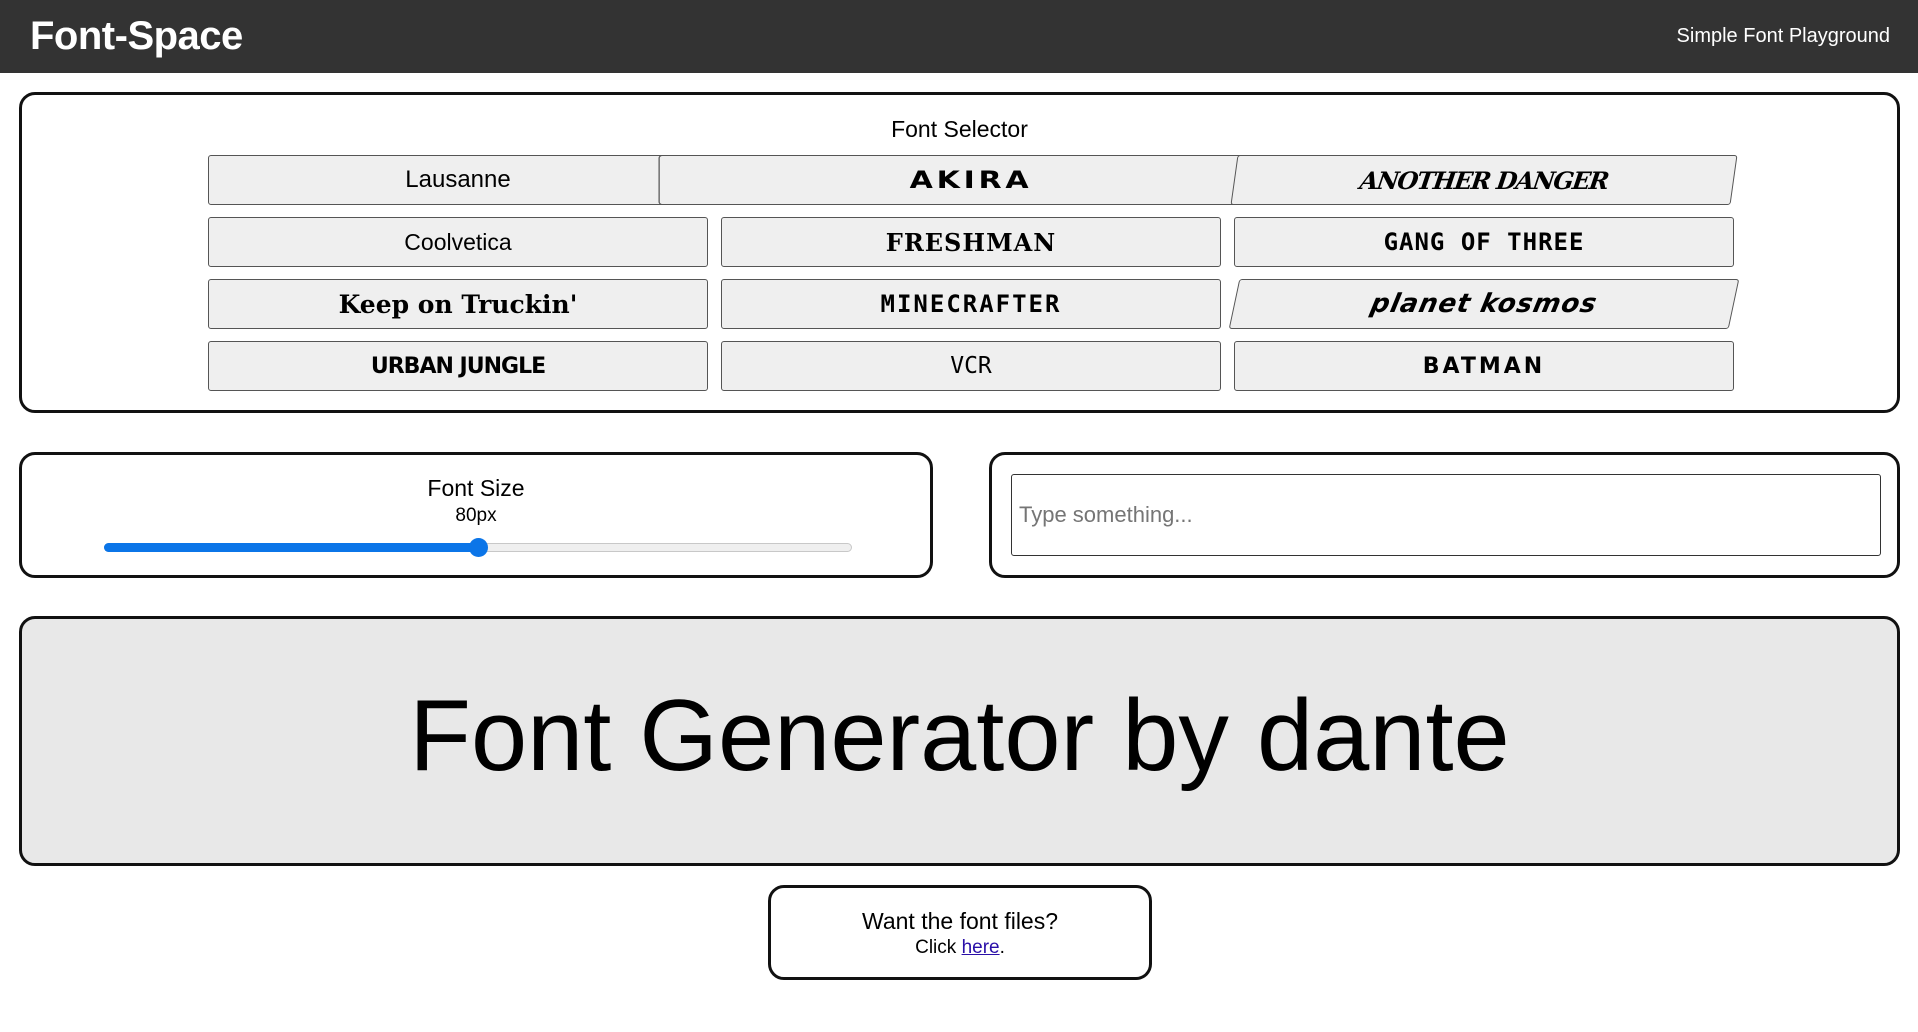  I want to click on font-button-freshman: FRESHMAN, so click(971, 242).